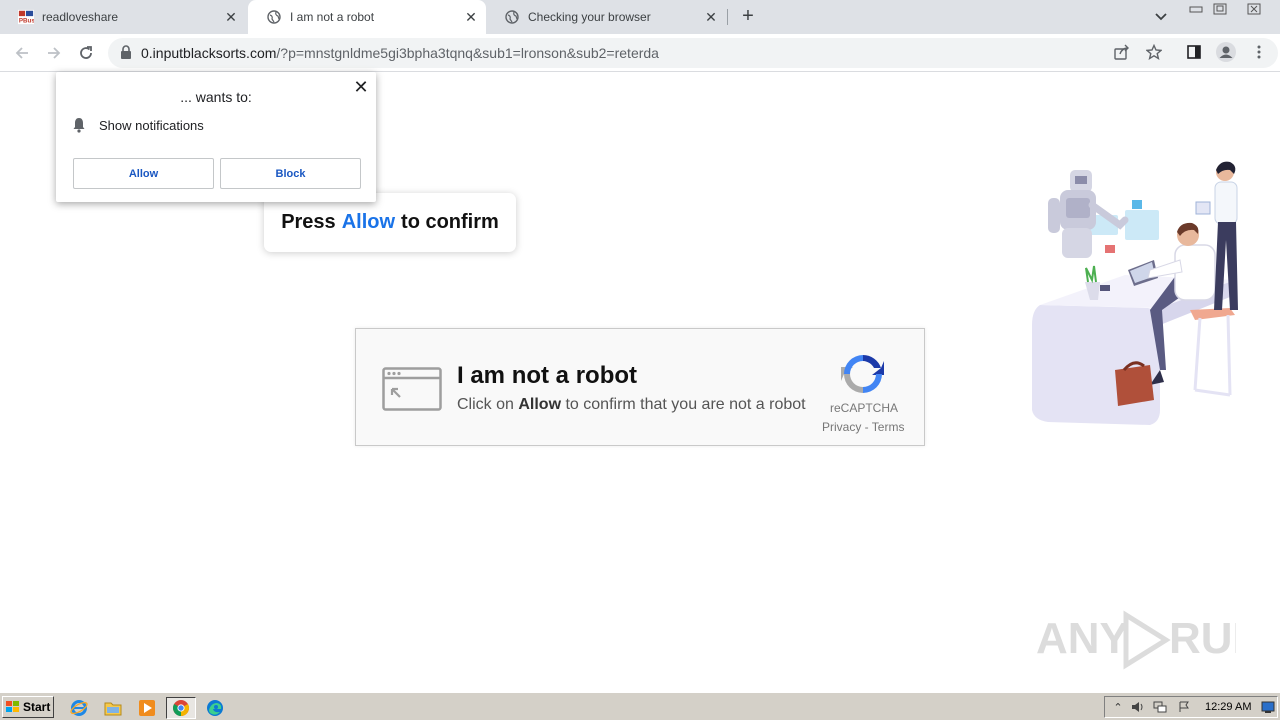 This screenshot has width=1280, height=720. I want to click on anyrun-watermark: ANY RUN, so click(1136, 640).